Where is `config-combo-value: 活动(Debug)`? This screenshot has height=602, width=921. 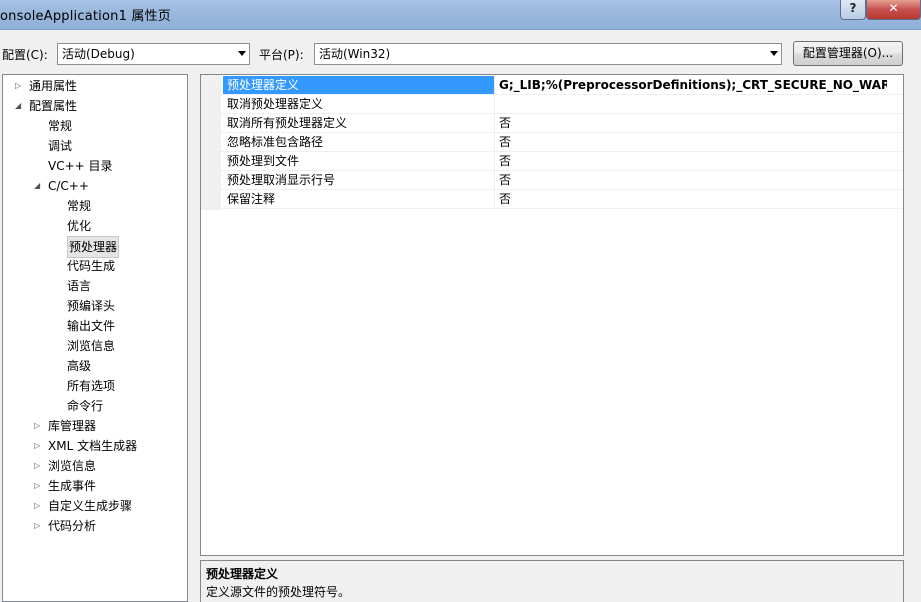 config-combo-value: 活动(Debug) is located at coordinates (98, 54).